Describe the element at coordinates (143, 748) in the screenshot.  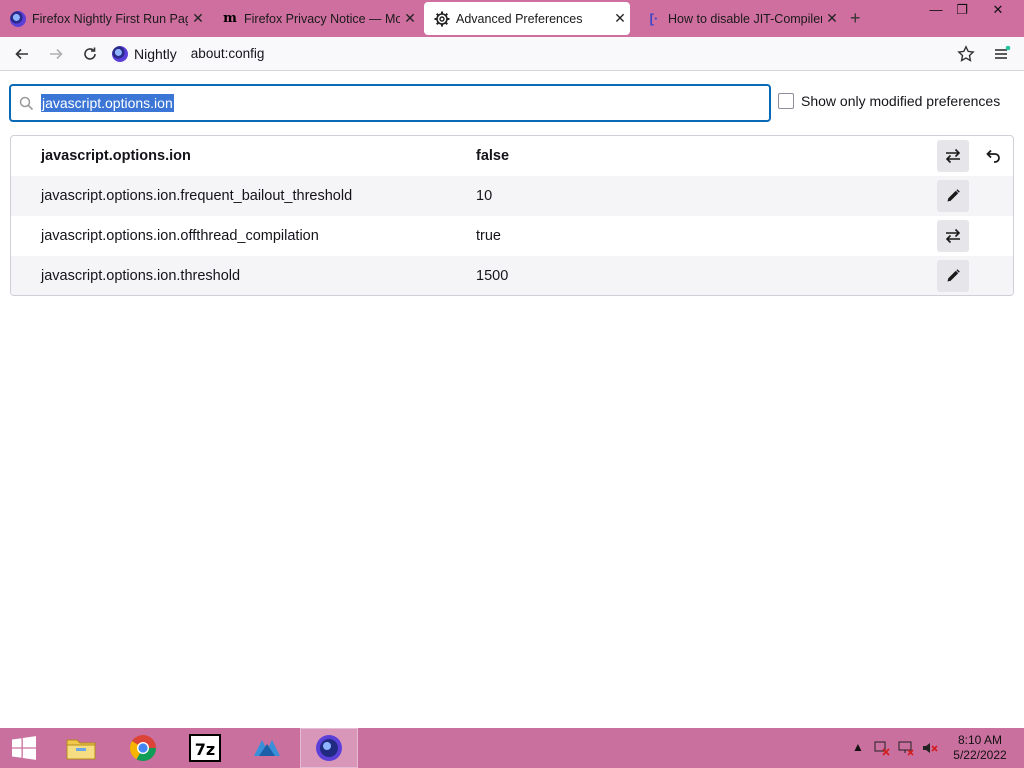
I see `chrome-icon` at that location.